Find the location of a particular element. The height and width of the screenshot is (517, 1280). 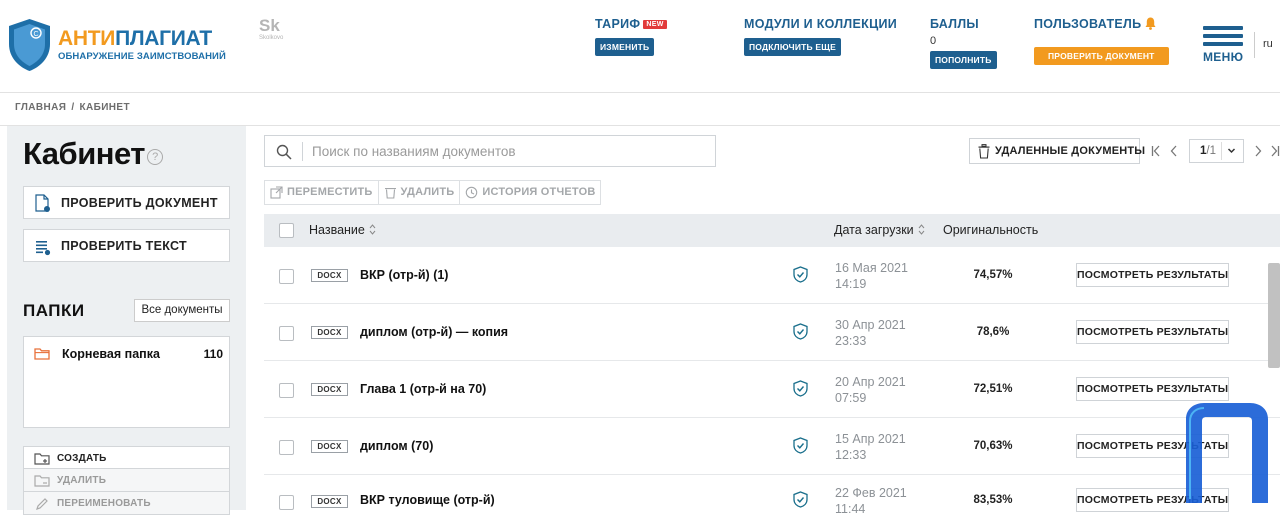

skolkovo-logo: Sk Skolkovo is located at coordinates (271, 29).